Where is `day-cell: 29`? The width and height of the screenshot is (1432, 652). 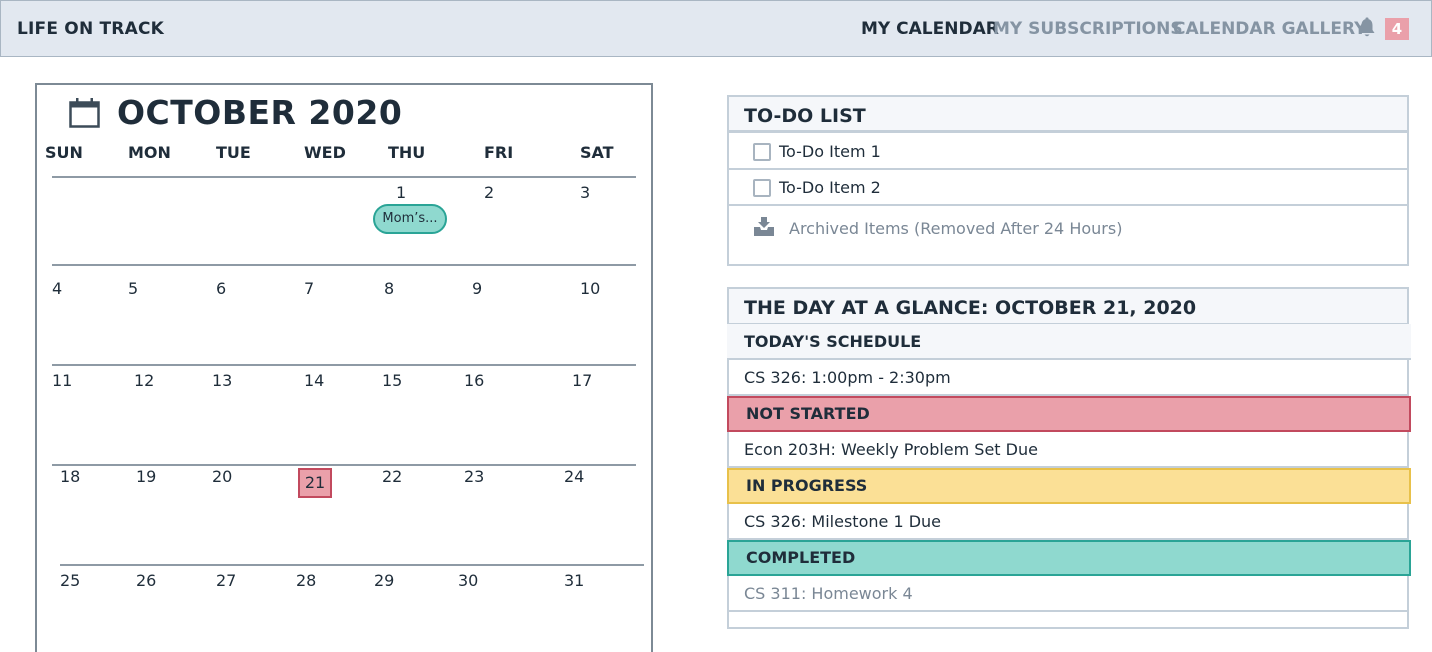
day-cell: 29 is located at coordinates (384, 580).